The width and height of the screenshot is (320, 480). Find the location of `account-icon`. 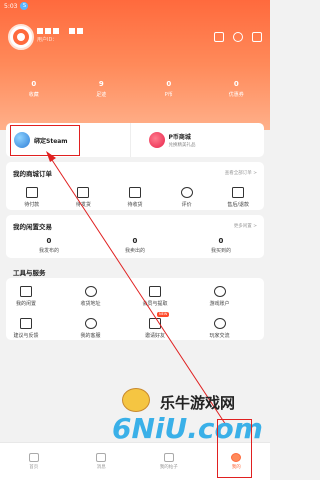

account-icon is located at coordinates (219, 291).